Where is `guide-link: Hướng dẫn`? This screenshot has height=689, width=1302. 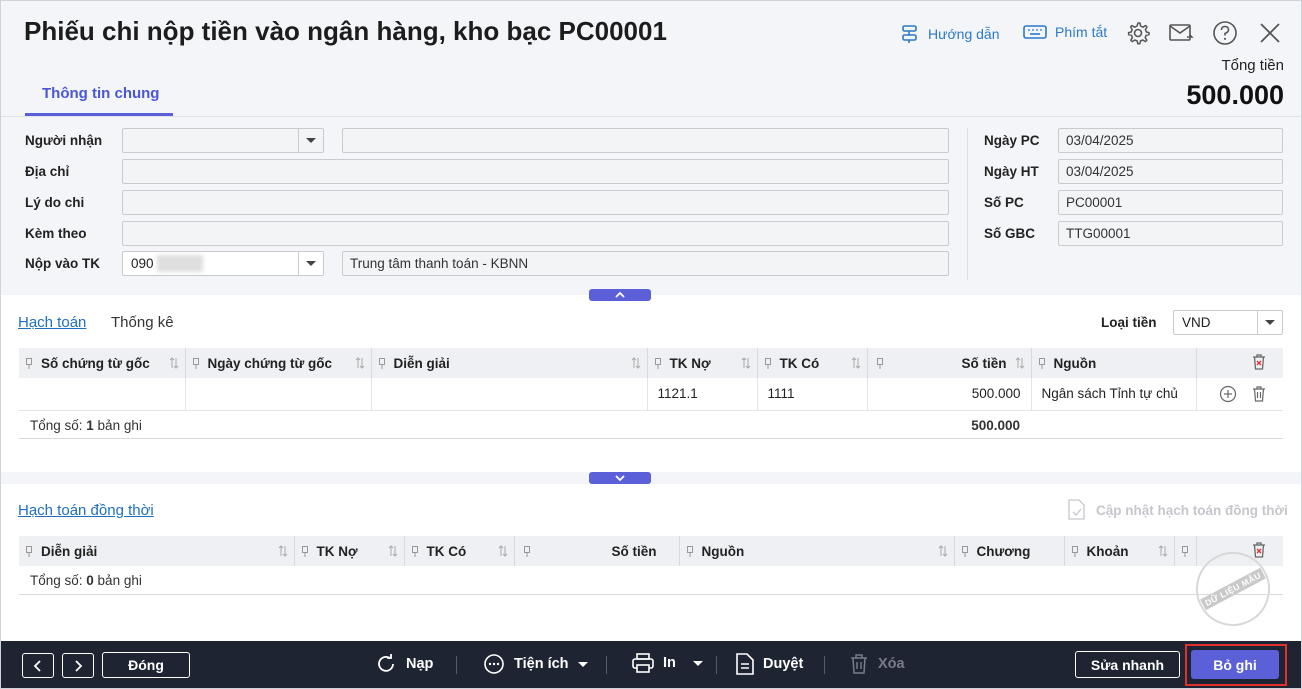 guide-link: Hướng dẫn is located at coordinates (949, 34).